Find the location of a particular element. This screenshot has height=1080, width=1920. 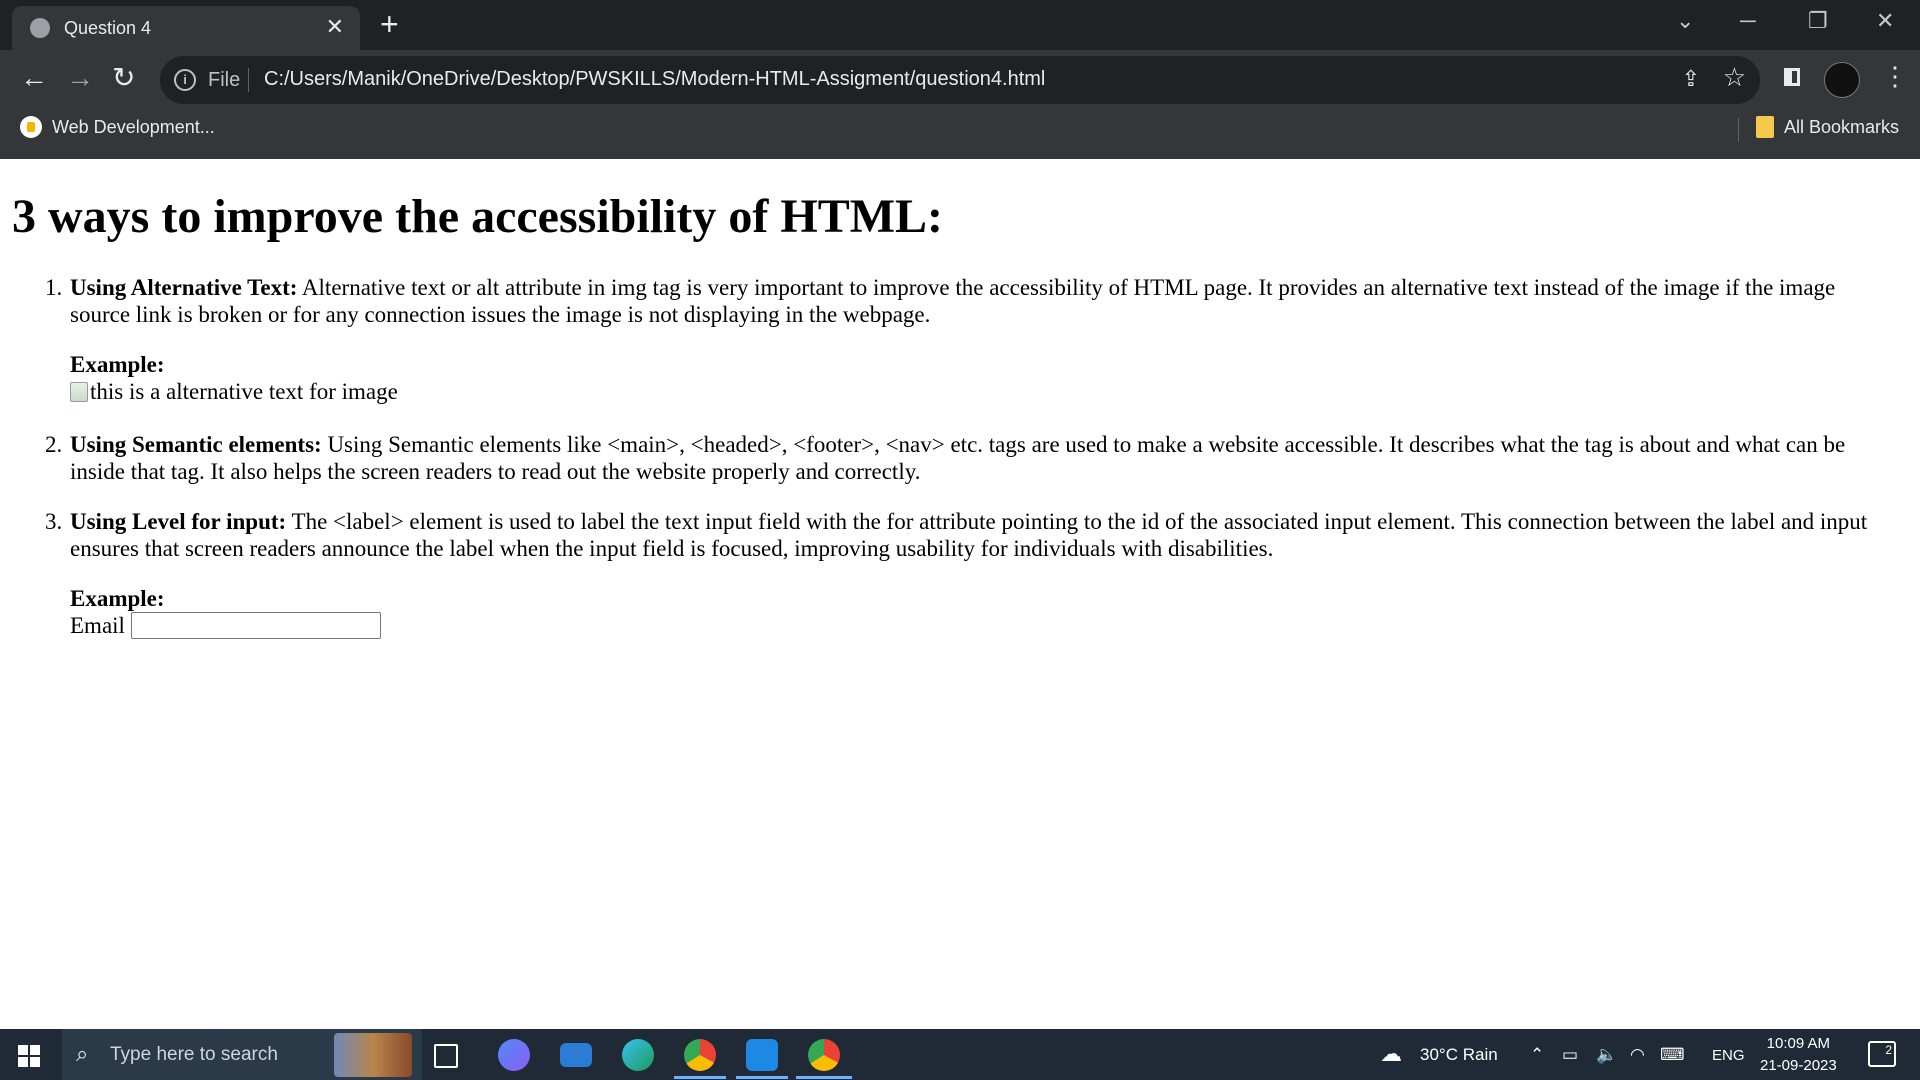

star-icon: ☆ is located at coordinates (1734, 77).